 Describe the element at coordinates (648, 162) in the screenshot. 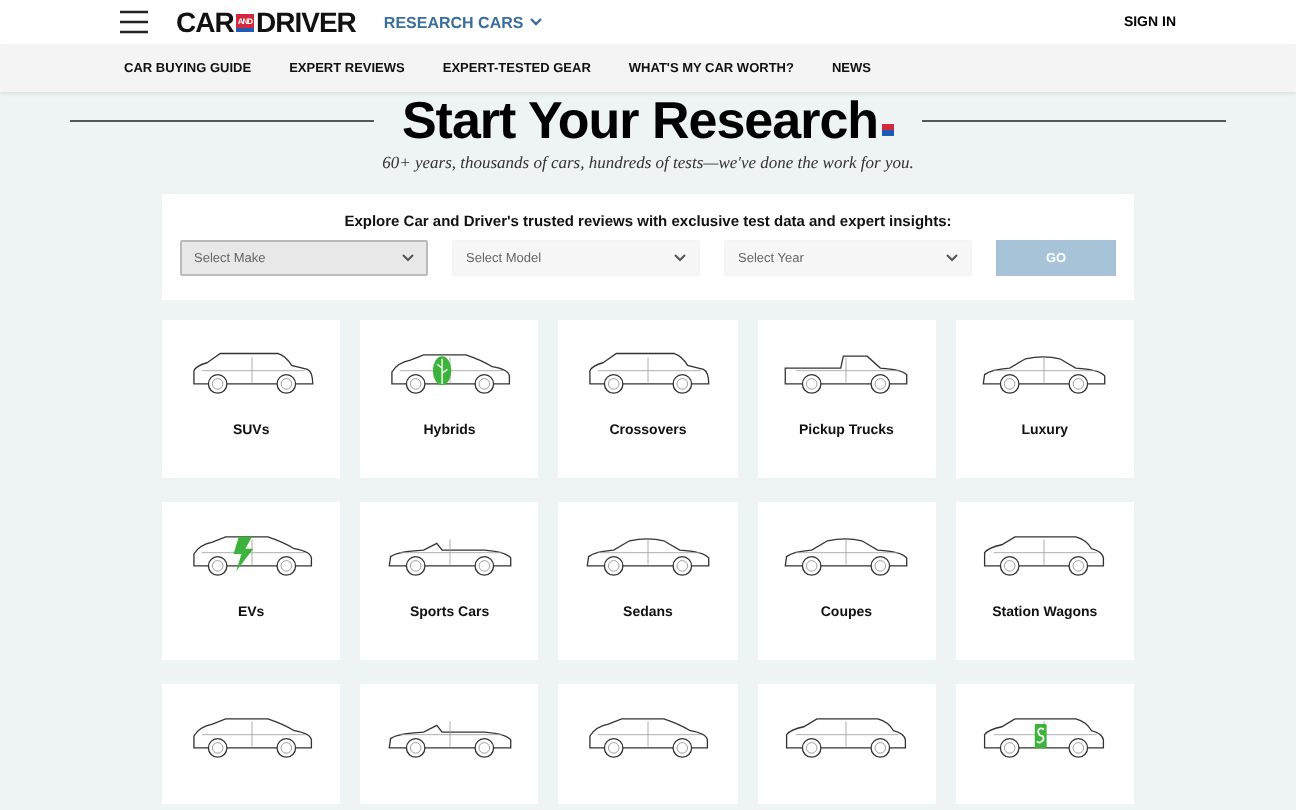

I see `subtitle: 60+ years, thousands of cars, hundreds of tests—we've done the work for you.` at that location.